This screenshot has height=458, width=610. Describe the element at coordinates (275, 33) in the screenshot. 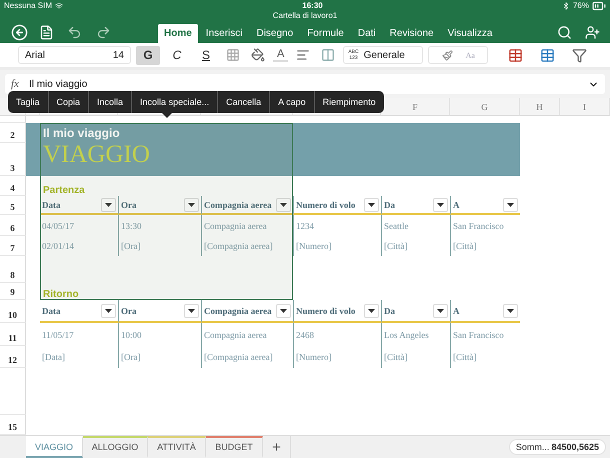

I see `ribbon-tab: Disegno` at that location.